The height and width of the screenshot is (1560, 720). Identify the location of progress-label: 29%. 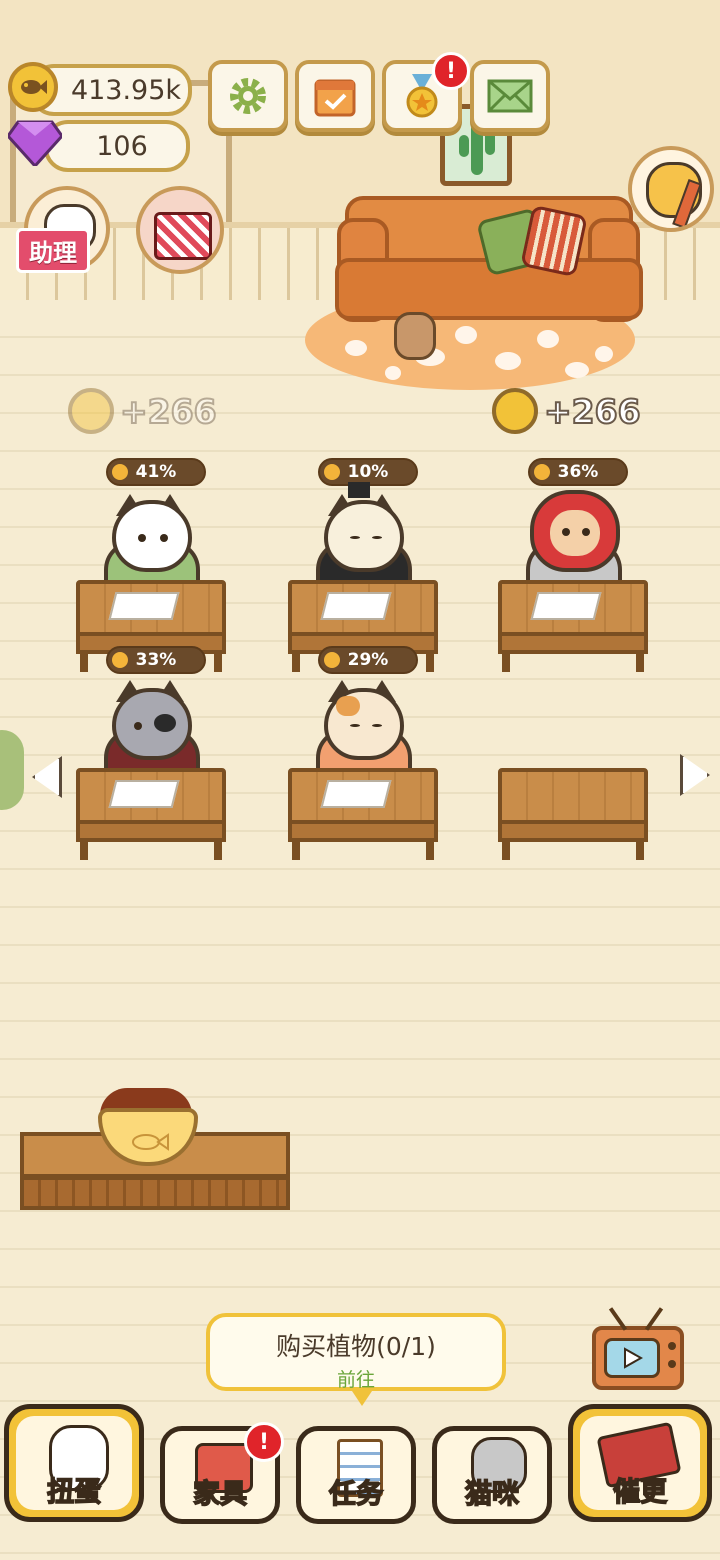
(368, 660).